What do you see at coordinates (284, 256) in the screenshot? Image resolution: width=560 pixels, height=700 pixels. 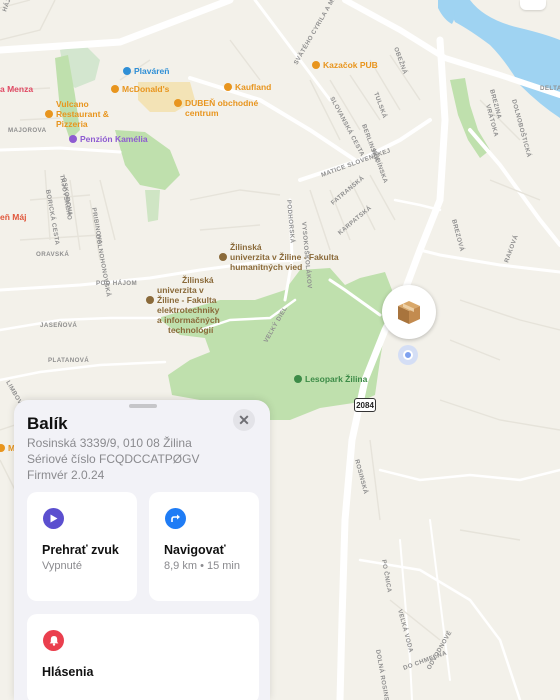 I see `map-poi-label: univerzita v Žiline - Fakulta` at bounding box center [284, 256].